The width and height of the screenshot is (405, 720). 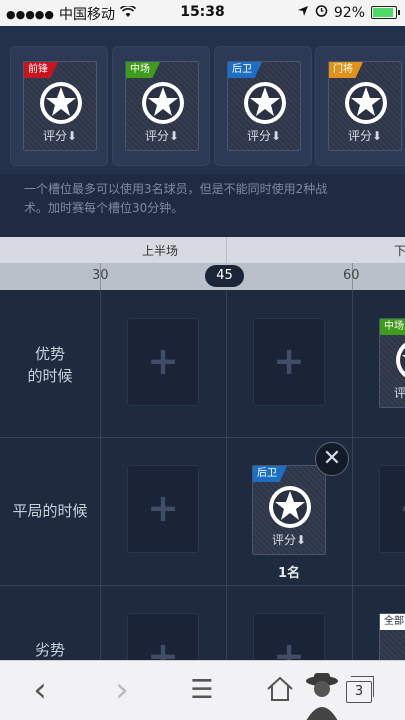 What do you see at coordinates (49, 650) in the screenshot?
I see `row-label-losing: 劣势` at bounding box center [49, 650].